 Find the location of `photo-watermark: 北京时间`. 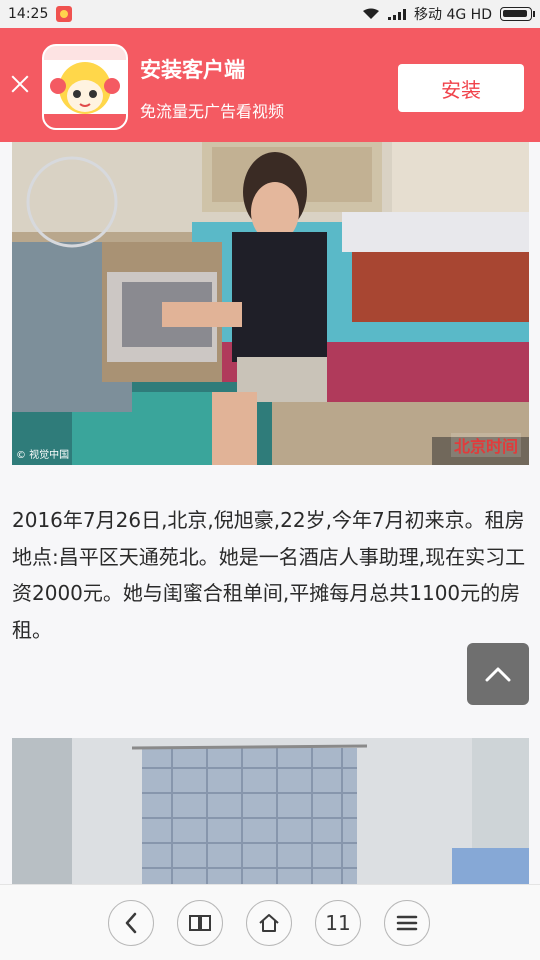

photo-watermark: 北京时间 is located at coordinates (485, 445).